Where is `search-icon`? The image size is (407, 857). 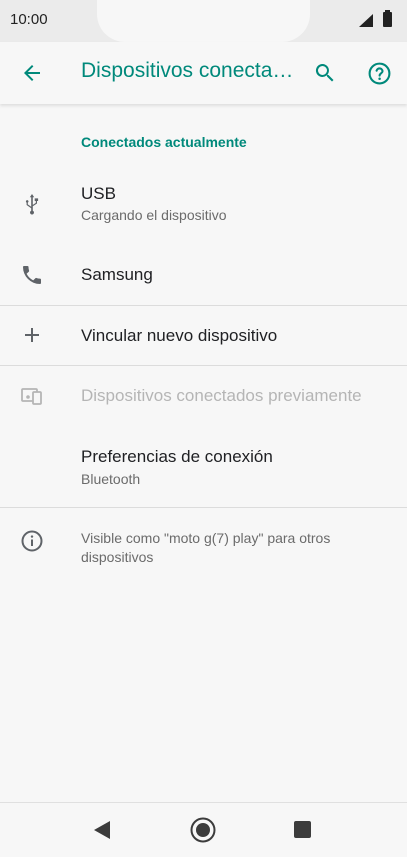 search-icon is located at coordinates (325, 73).